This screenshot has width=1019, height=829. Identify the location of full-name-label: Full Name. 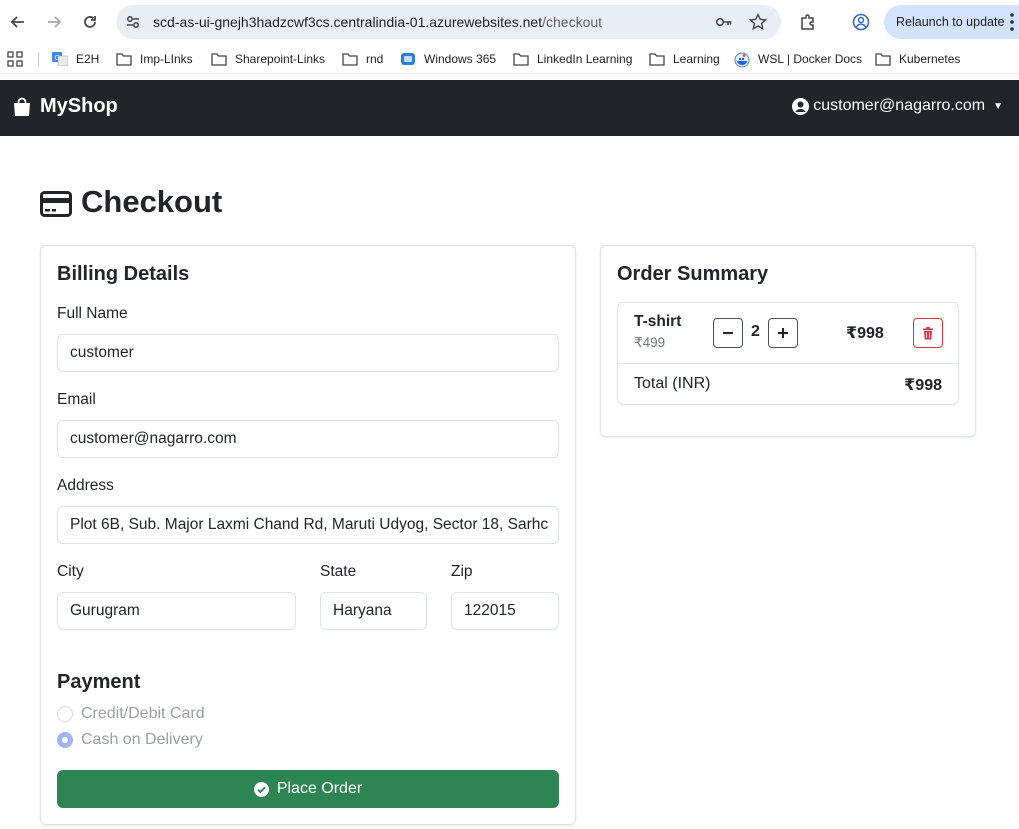
(92, 313).